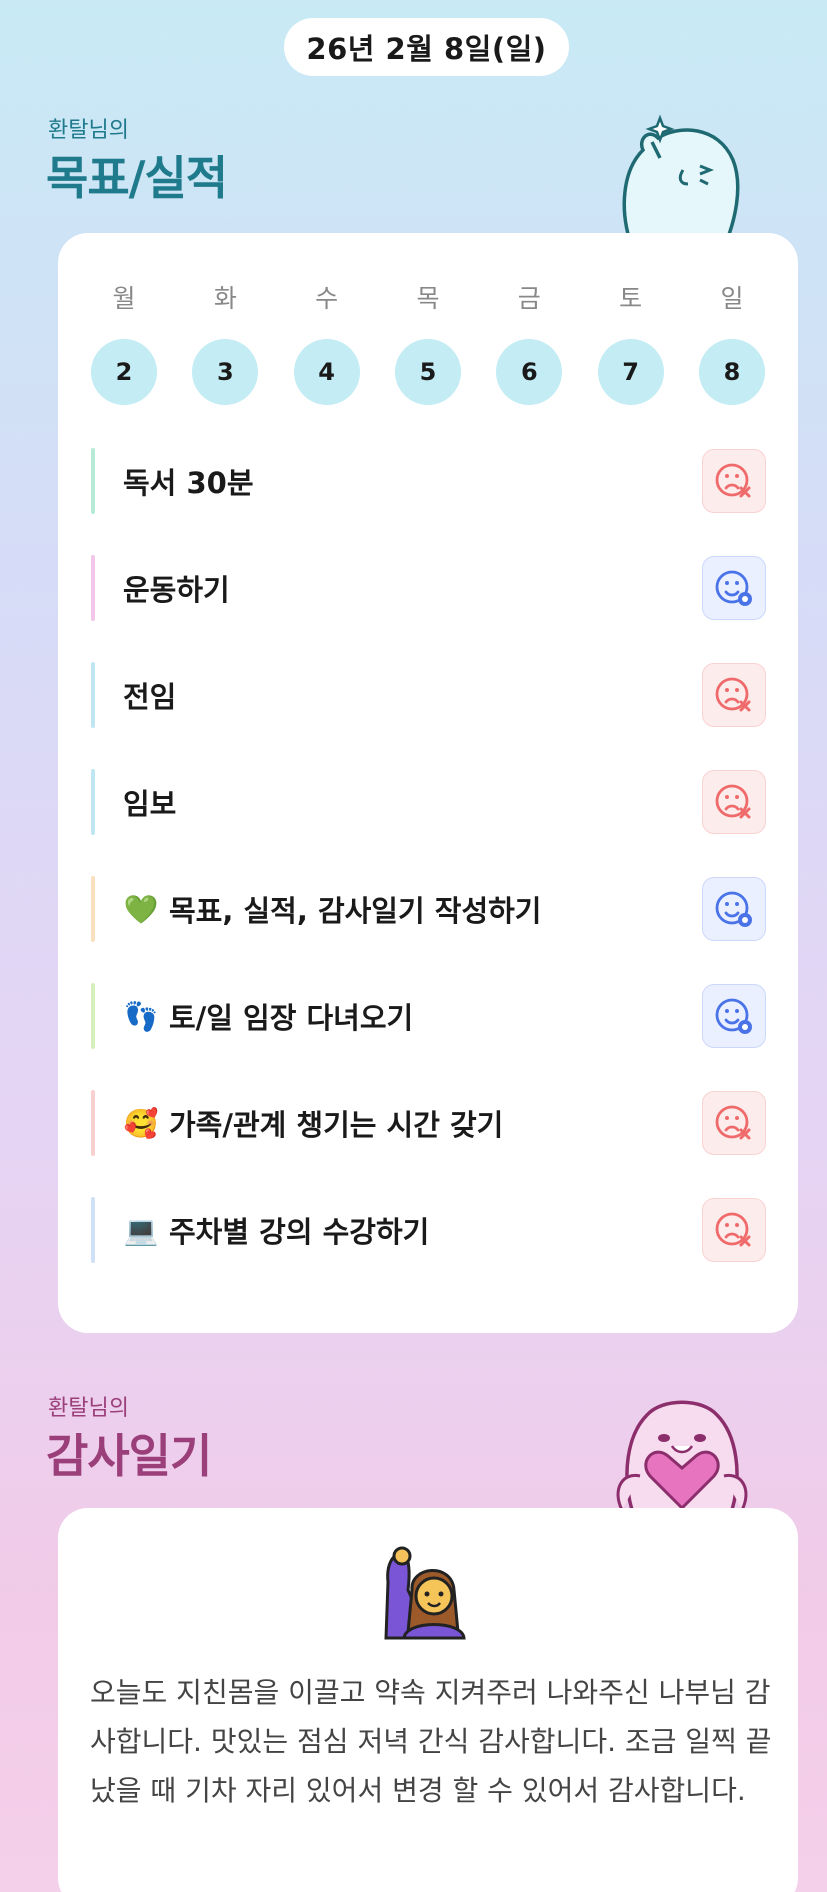 The height and width of the screenshot is (1892, 827). I want to click on goal-row: 👣 토/일 임장 다녀오기, so click(428, 1016).